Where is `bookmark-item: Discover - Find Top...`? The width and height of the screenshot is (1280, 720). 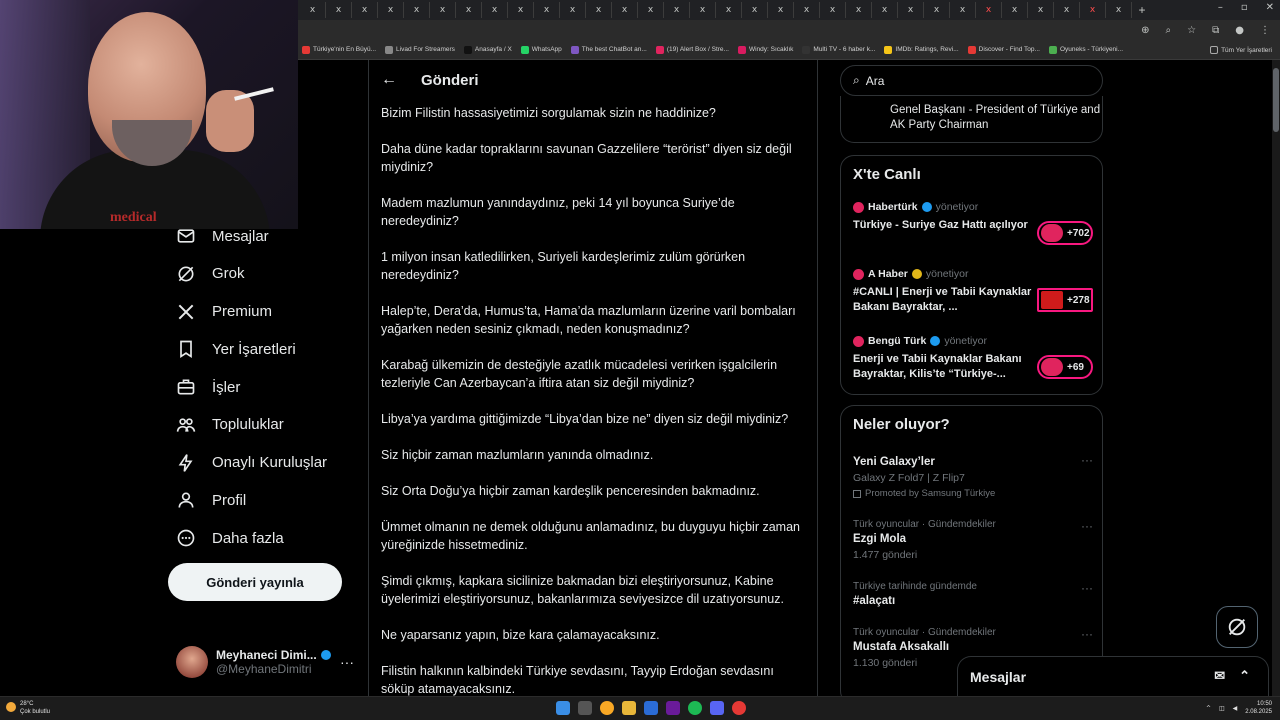
bookmark-item: Discover - Find Top... is located at coordinates (1003, 49).